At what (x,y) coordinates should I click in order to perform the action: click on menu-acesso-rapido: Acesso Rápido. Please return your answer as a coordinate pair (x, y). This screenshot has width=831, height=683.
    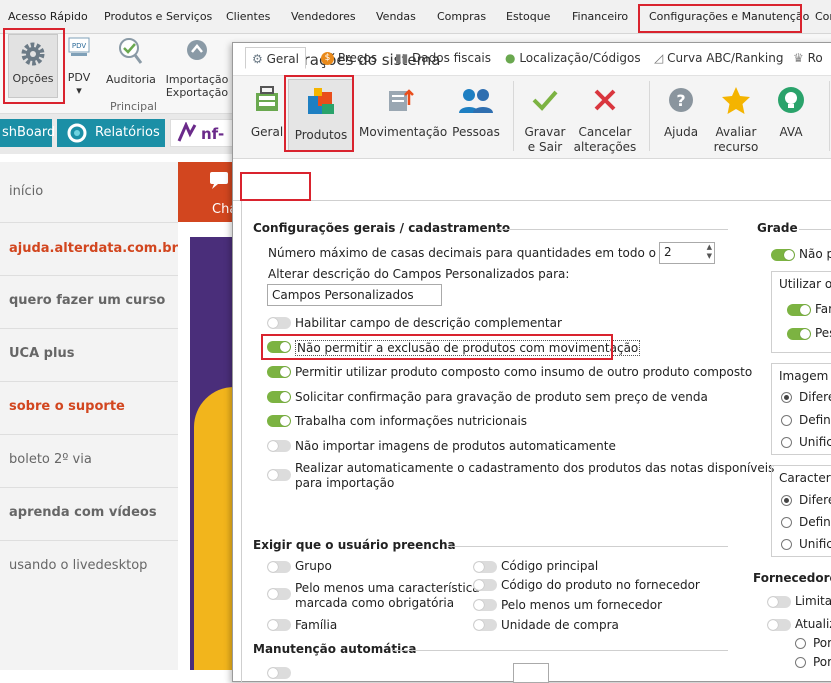
    Looking at the image, I should click on (48, 16).